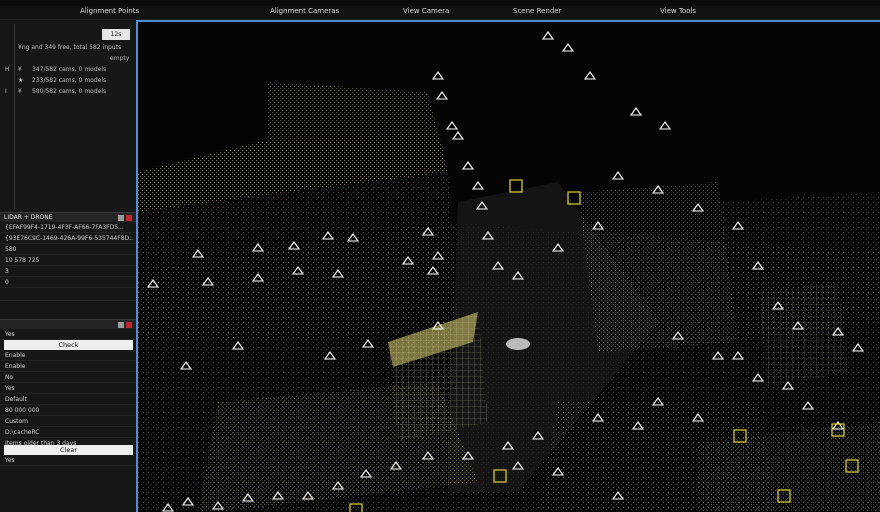 Image resolution: width=880 pixels, height=512 pixels. What do you see at coordinates (304, 11) in the screenshot?
I see `menu-alignment-cameras: Alignment Cameras` at bounding box center [304, 11].